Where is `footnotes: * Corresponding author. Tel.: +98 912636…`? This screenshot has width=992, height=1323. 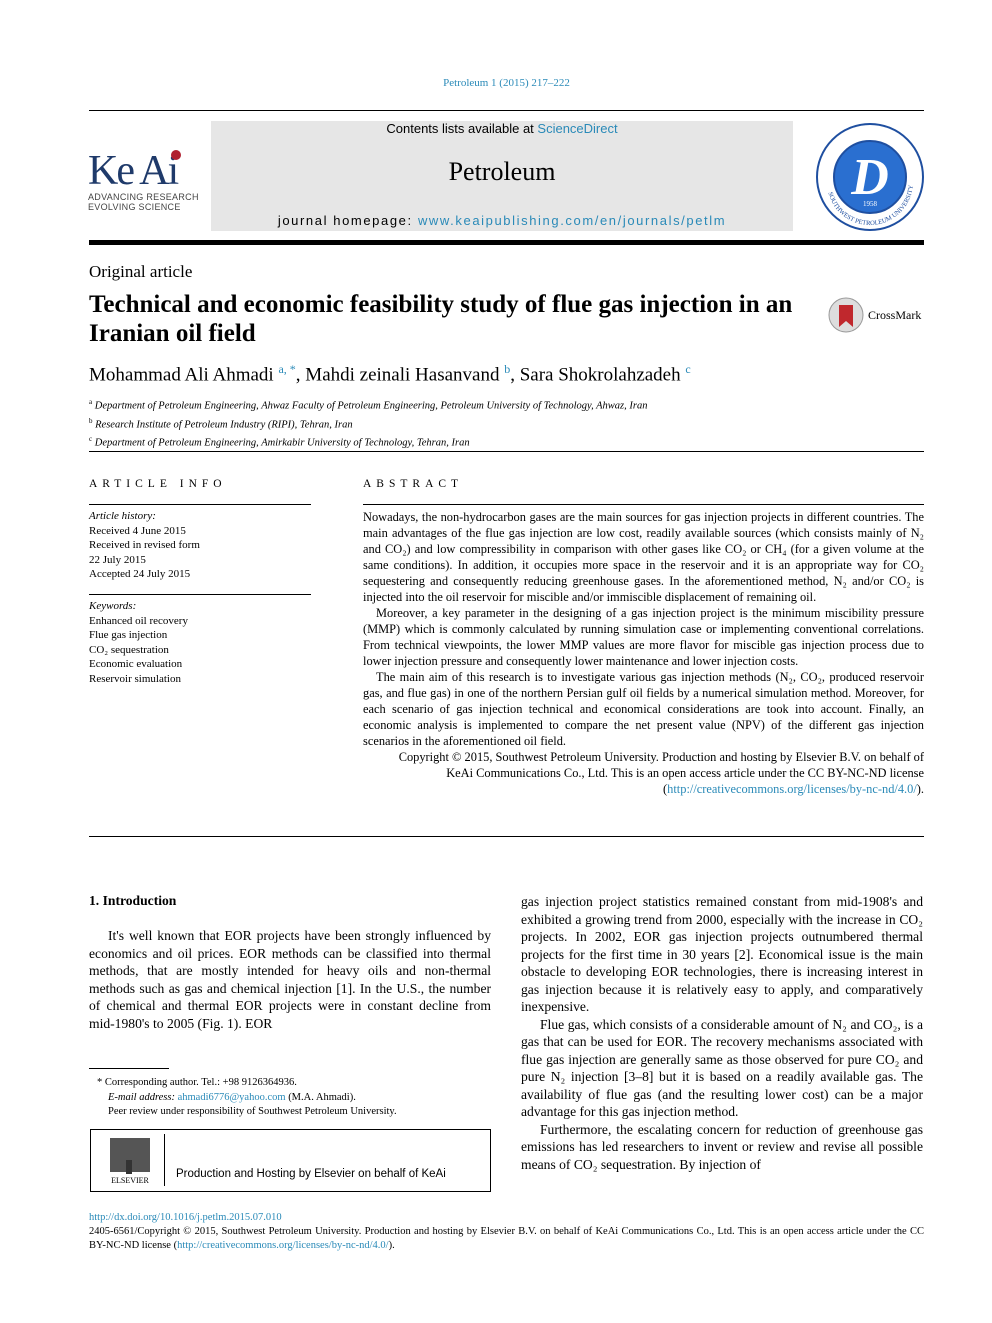 footnotes: * Corresponding author. Tel.: +98 912636… is located at coordinates (247, 1097).